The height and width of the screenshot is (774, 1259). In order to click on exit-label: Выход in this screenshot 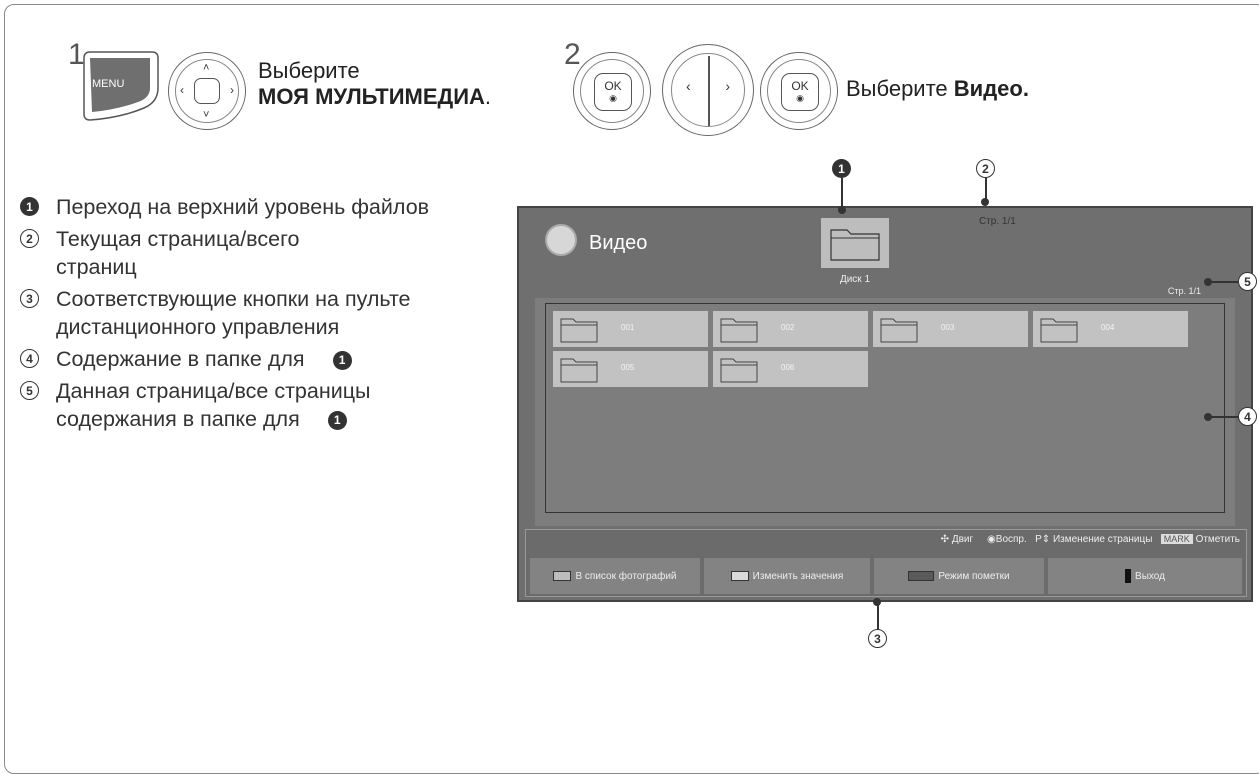, I will do `click(1150, 576)`.